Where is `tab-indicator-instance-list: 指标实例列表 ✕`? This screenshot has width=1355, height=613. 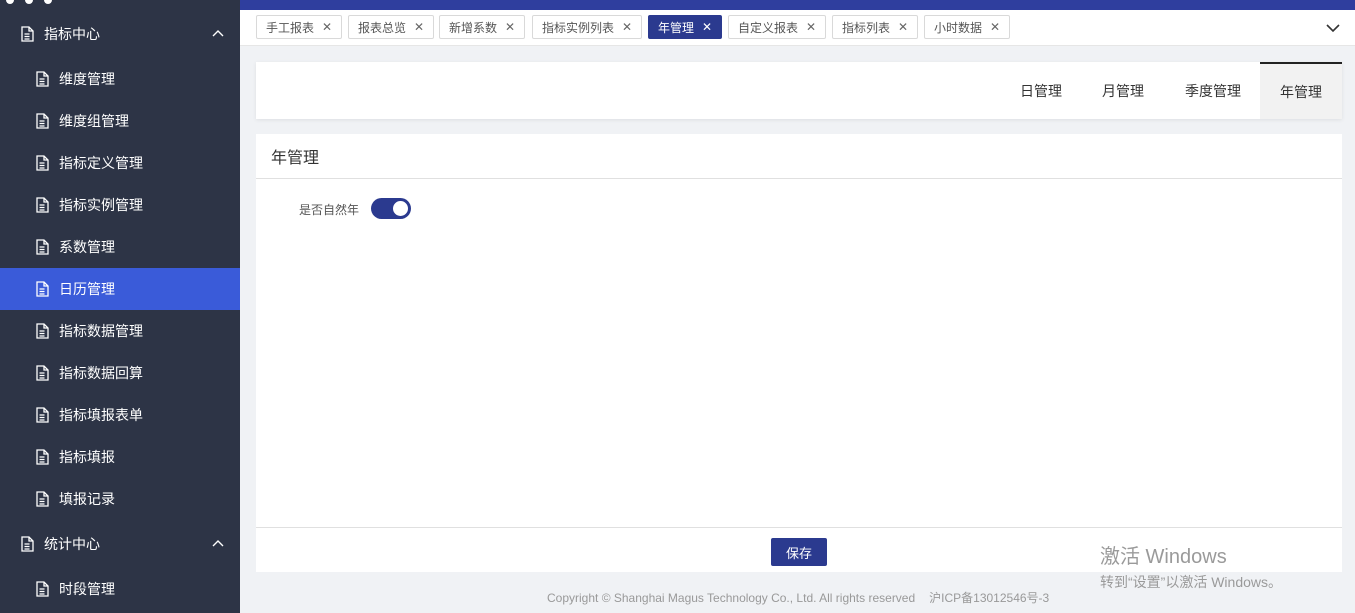 tab-indicator-instance-list: 指标实例列表 ✕ is located at coordinates (587, 27).